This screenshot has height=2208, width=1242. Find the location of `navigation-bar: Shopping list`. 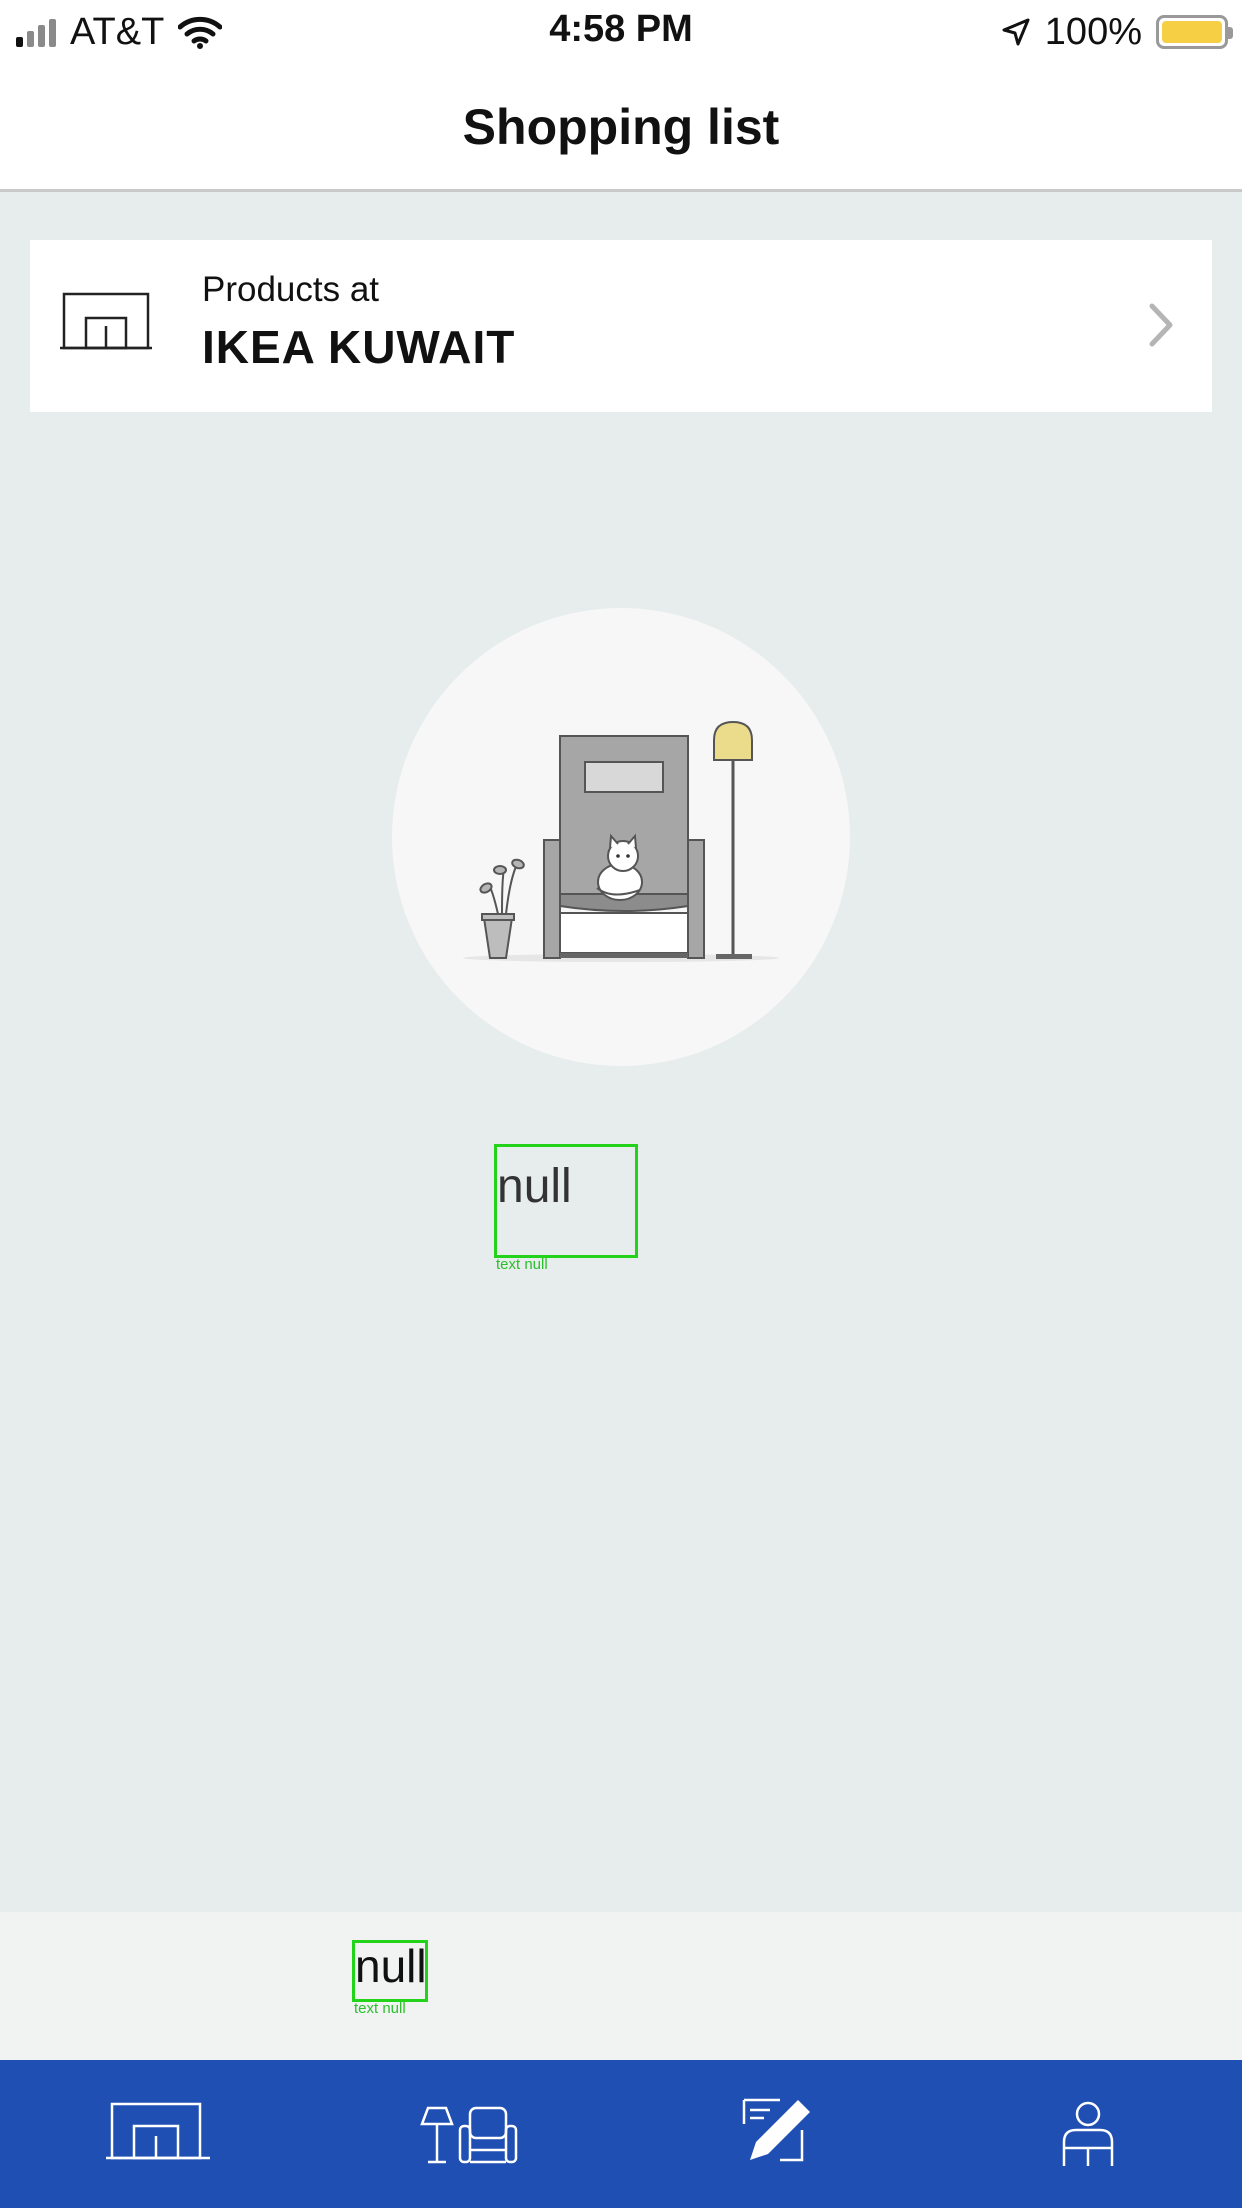

navigation-bar: Shopping list is located at coordinates (621, 127).